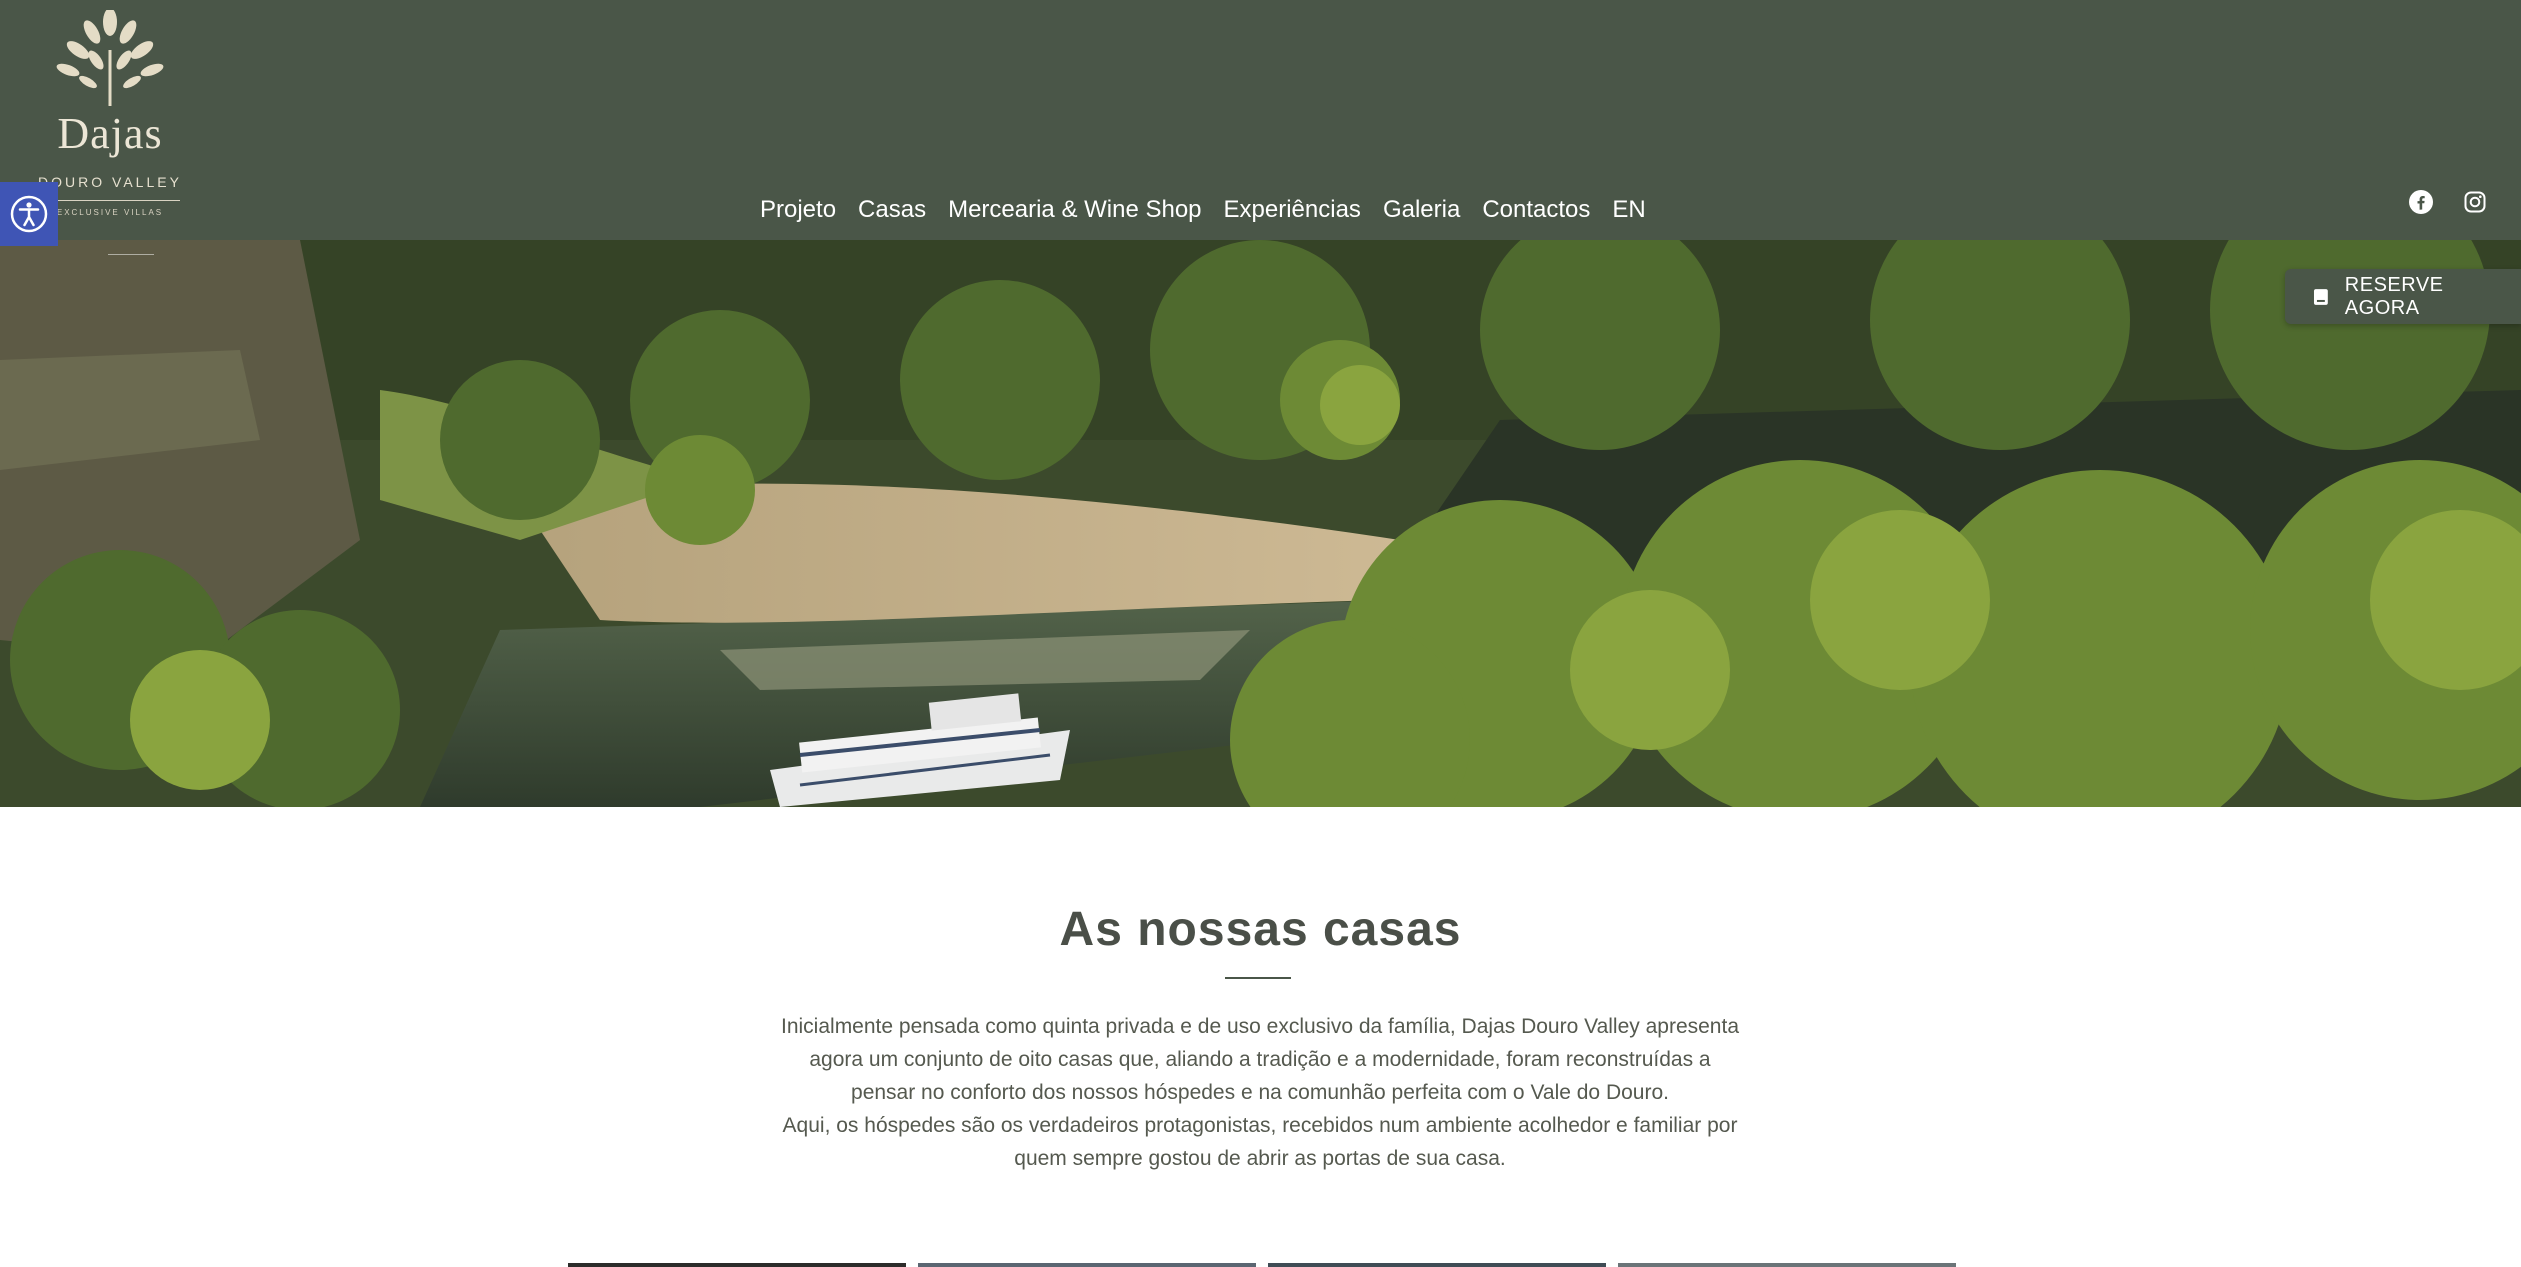 The image size is (2521, 1267). I want to click on book-icon, so click(2320, 296).